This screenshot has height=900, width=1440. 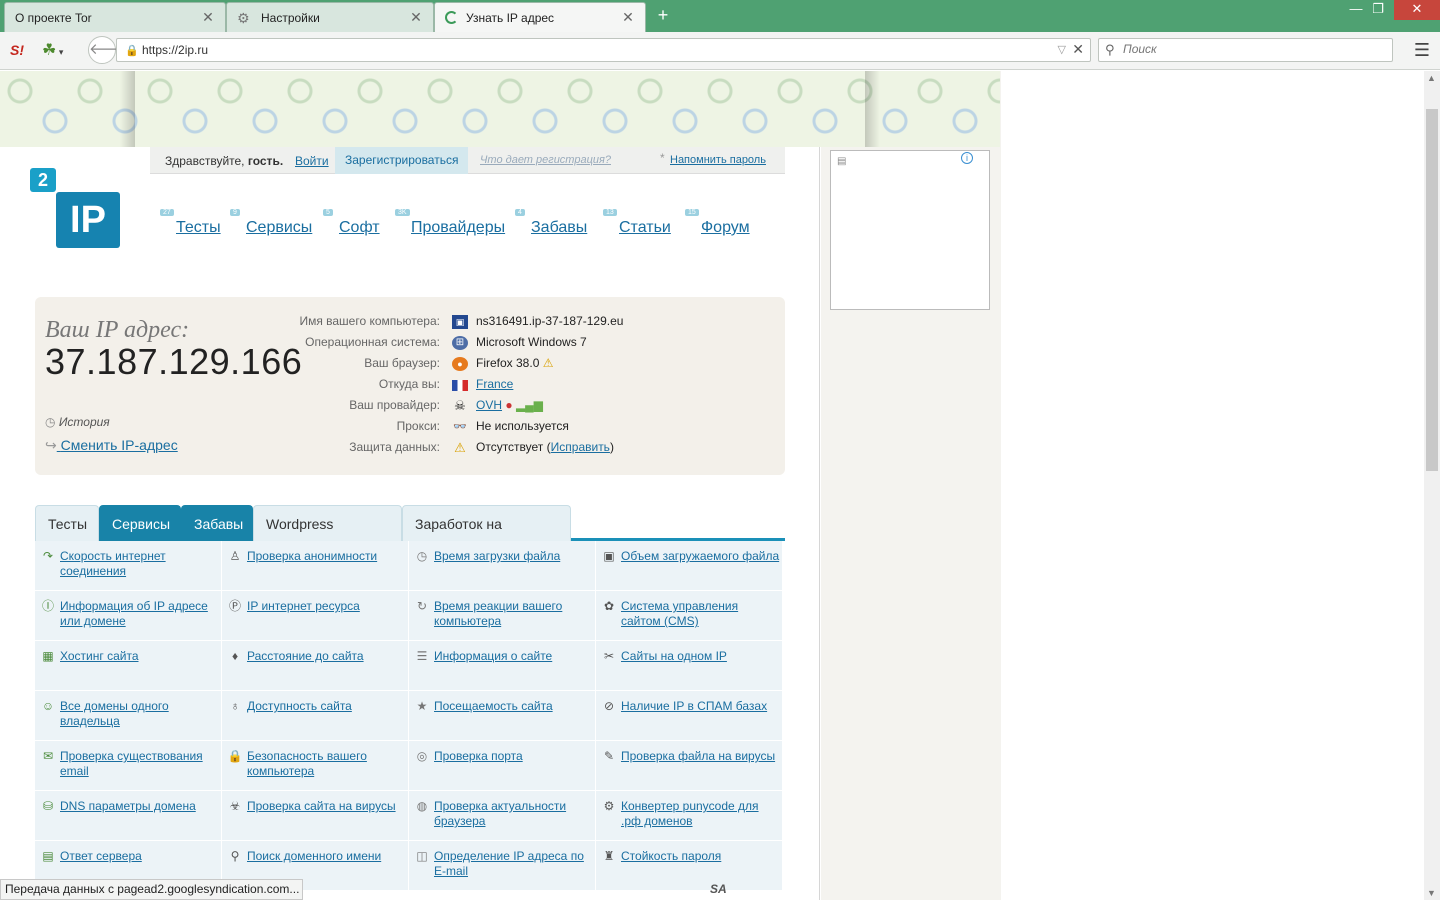 I want to click on service-link: Проверка существования email, so click(x=140, y=764).